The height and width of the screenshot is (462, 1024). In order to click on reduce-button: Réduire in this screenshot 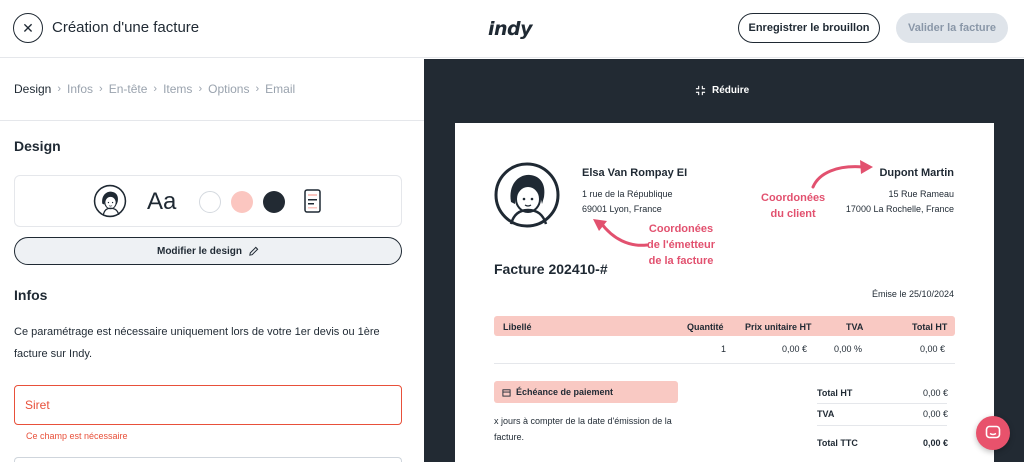, I will do `click(722, 90)`.